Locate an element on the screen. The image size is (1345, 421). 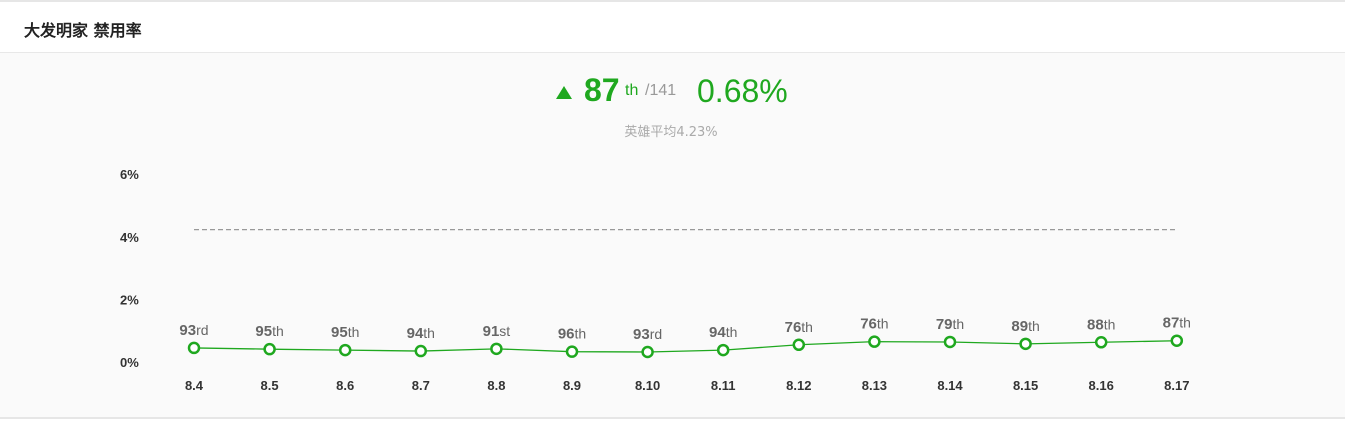
rank-label: 88th is located at coordinates (1101, 324).